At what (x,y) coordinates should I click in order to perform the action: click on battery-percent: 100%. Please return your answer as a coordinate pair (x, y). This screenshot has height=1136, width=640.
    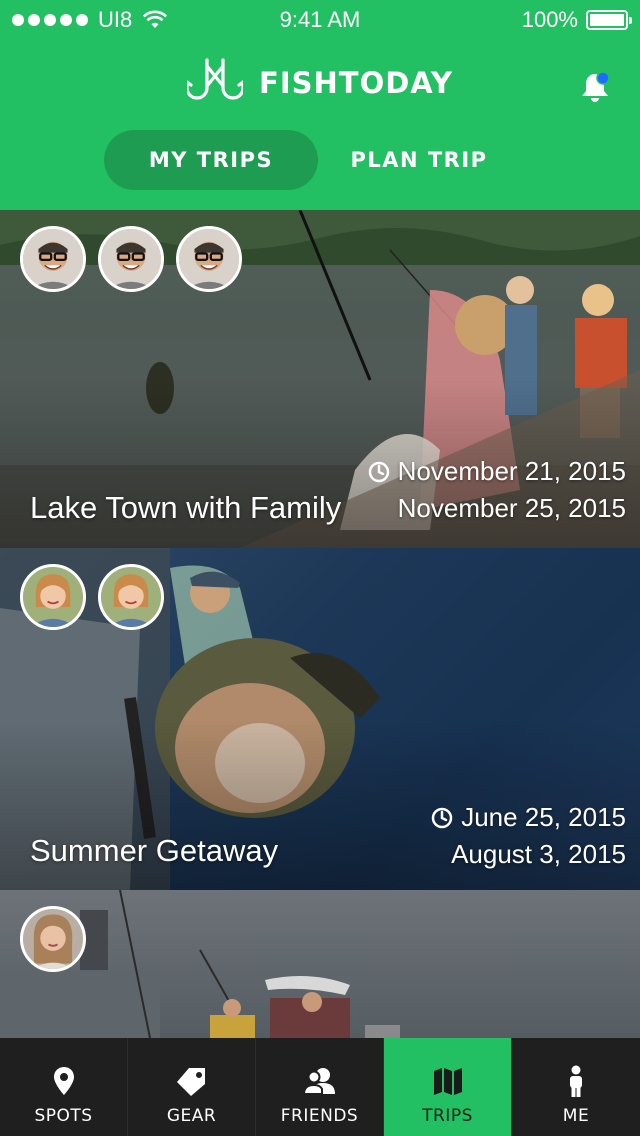
    Looking at the image, I should click on (549, 19).